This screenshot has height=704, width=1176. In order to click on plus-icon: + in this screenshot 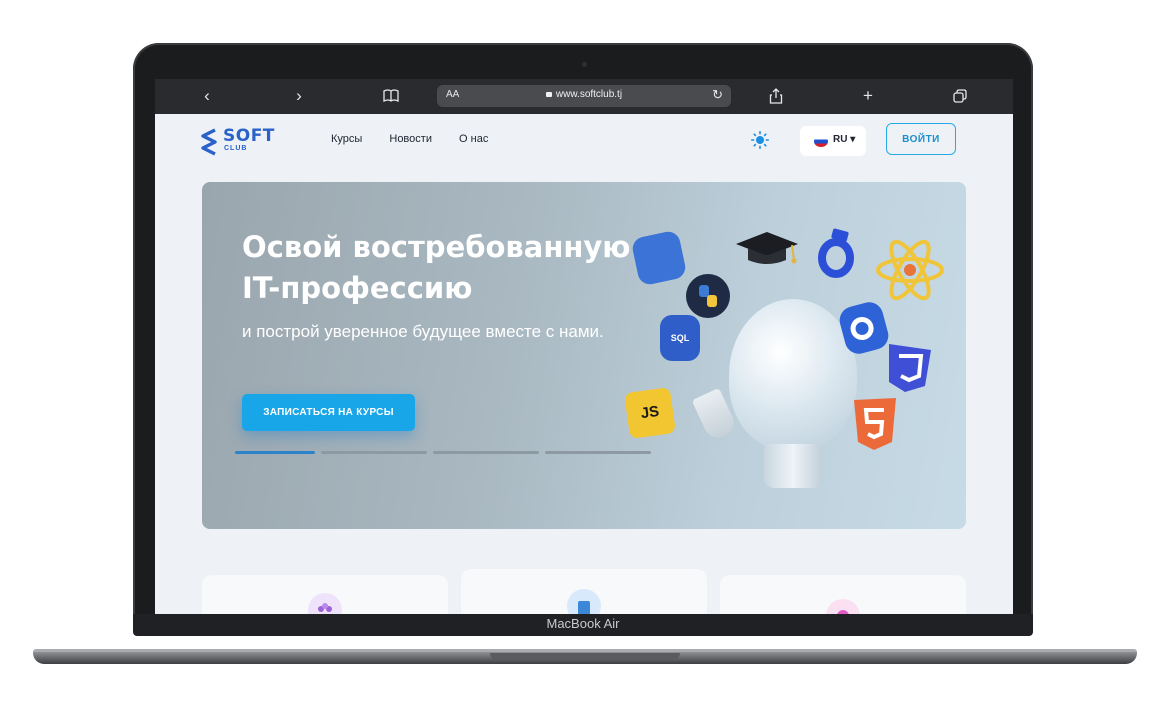, I will do `click(868, 96)`.